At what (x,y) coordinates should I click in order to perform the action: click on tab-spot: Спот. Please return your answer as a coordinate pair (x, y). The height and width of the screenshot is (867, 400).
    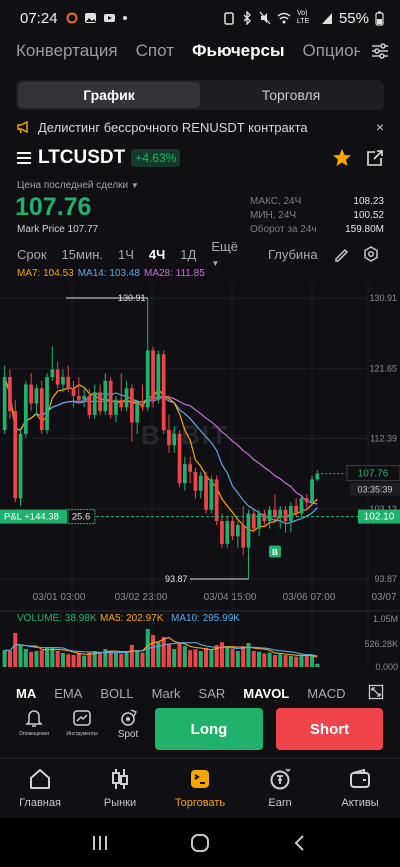
    Looking at the image, I should click on (155, 51).